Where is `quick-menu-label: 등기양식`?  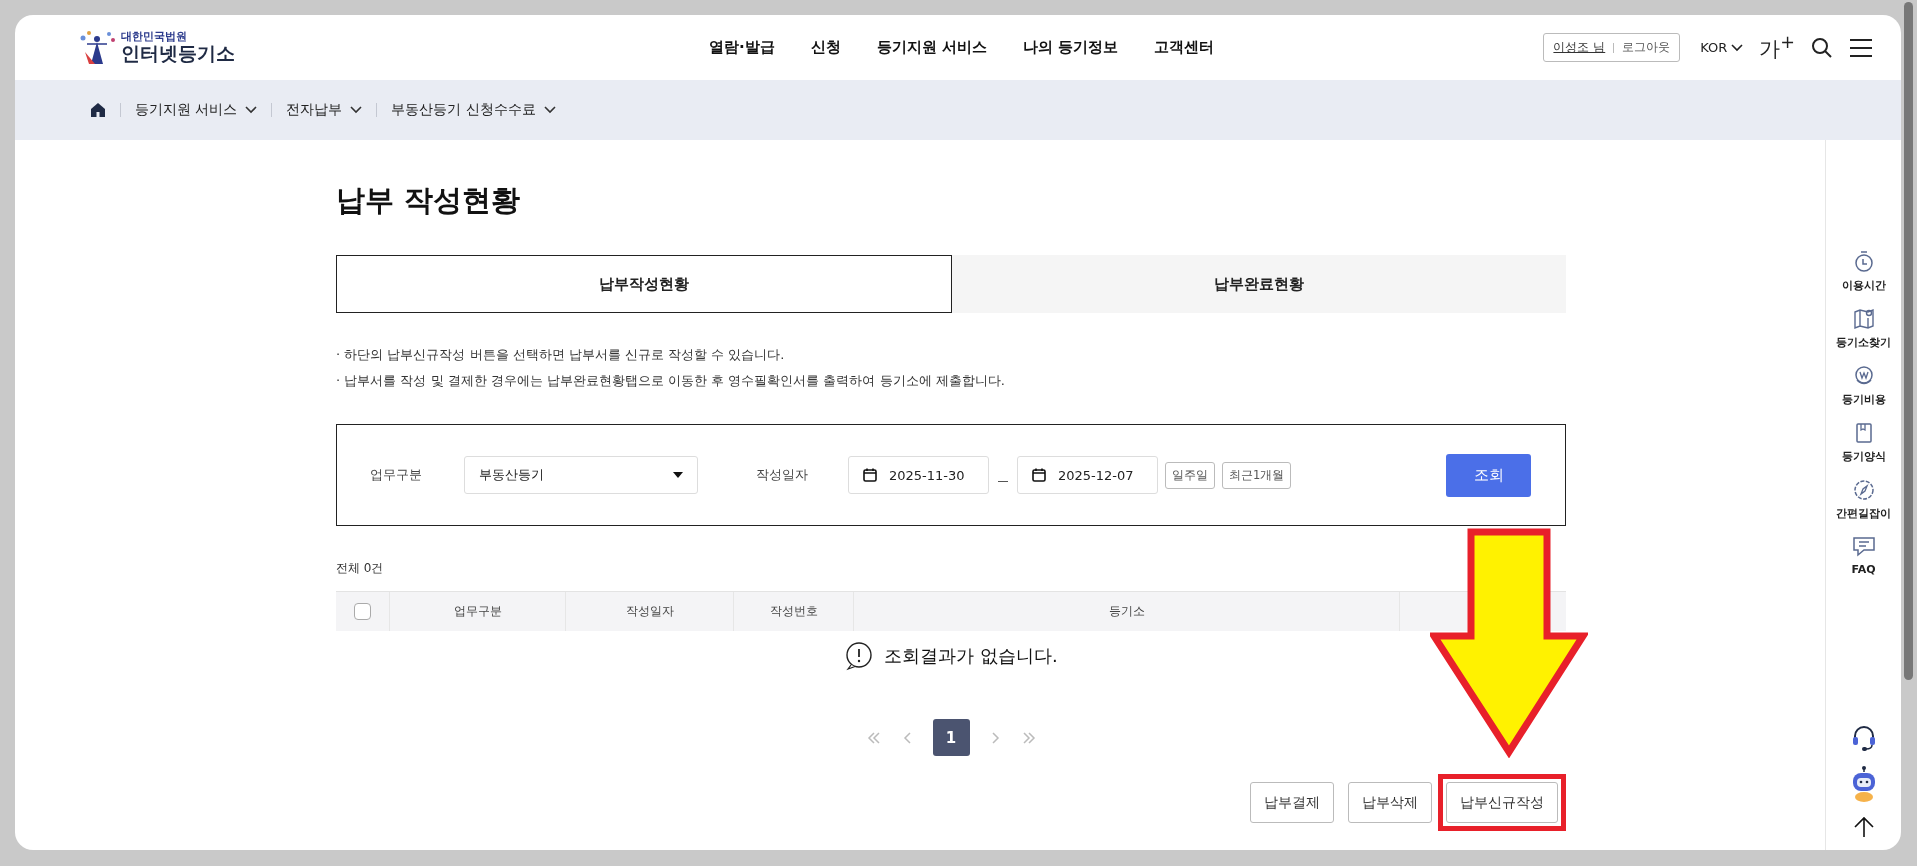
quick-menu-label: 등기양식 is located at coordinates (1863, 456).